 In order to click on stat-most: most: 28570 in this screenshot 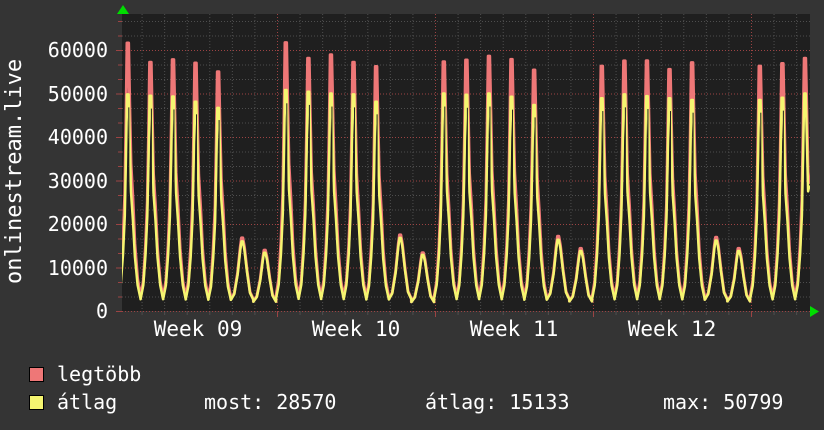, I will do `click(270, 402)`.